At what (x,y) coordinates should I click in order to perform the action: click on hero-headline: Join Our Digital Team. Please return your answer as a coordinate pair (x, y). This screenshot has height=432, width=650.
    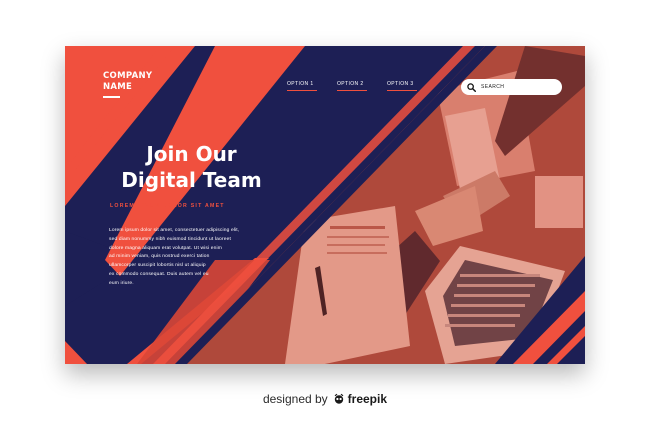
    Looking at the image, I should click on (191, 167).